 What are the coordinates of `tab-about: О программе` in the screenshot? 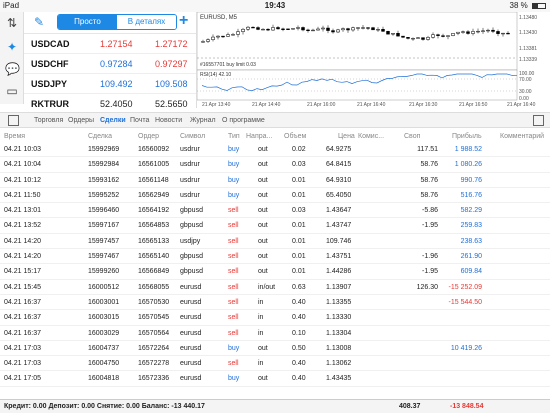 It's located at (243, 120).